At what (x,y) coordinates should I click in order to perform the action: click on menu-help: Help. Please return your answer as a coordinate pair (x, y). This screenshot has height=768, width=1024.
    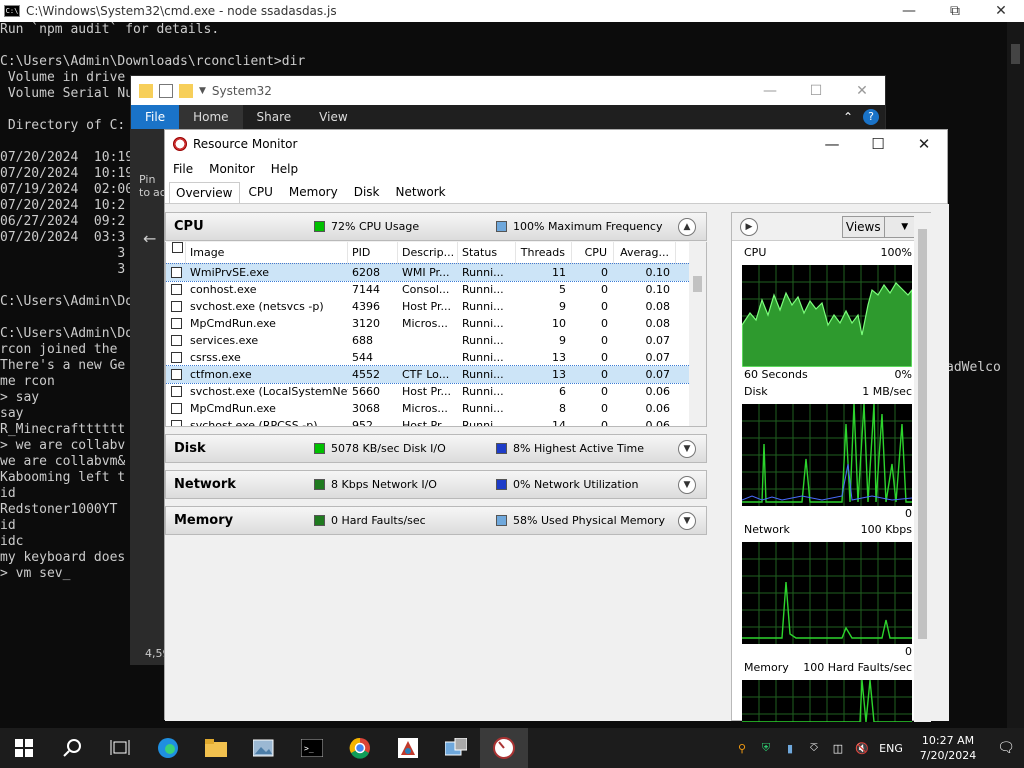
    Looking at the image, I should click on (284, 169).